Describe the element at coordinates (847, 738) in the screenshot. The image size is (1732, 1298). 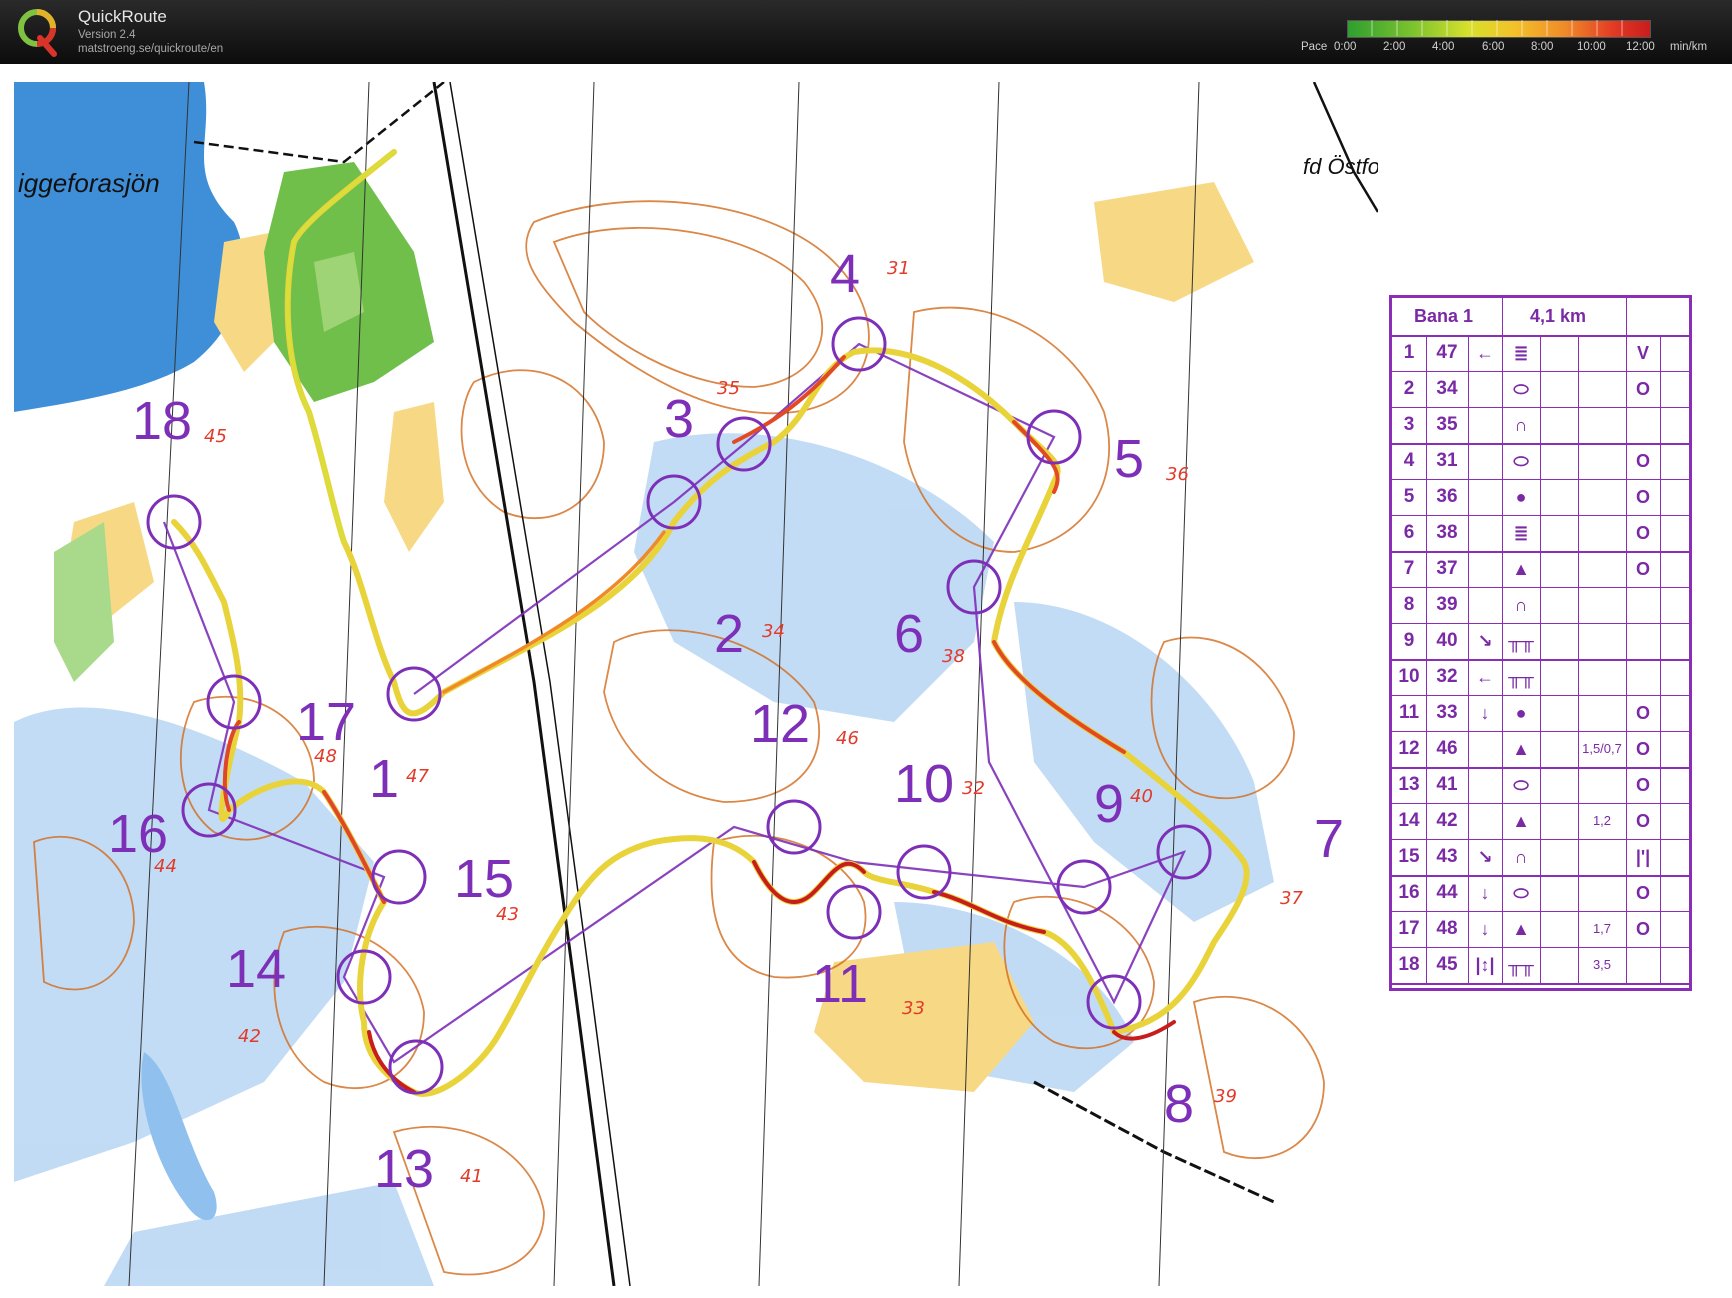
I see `control-code-12: 46` at that location.